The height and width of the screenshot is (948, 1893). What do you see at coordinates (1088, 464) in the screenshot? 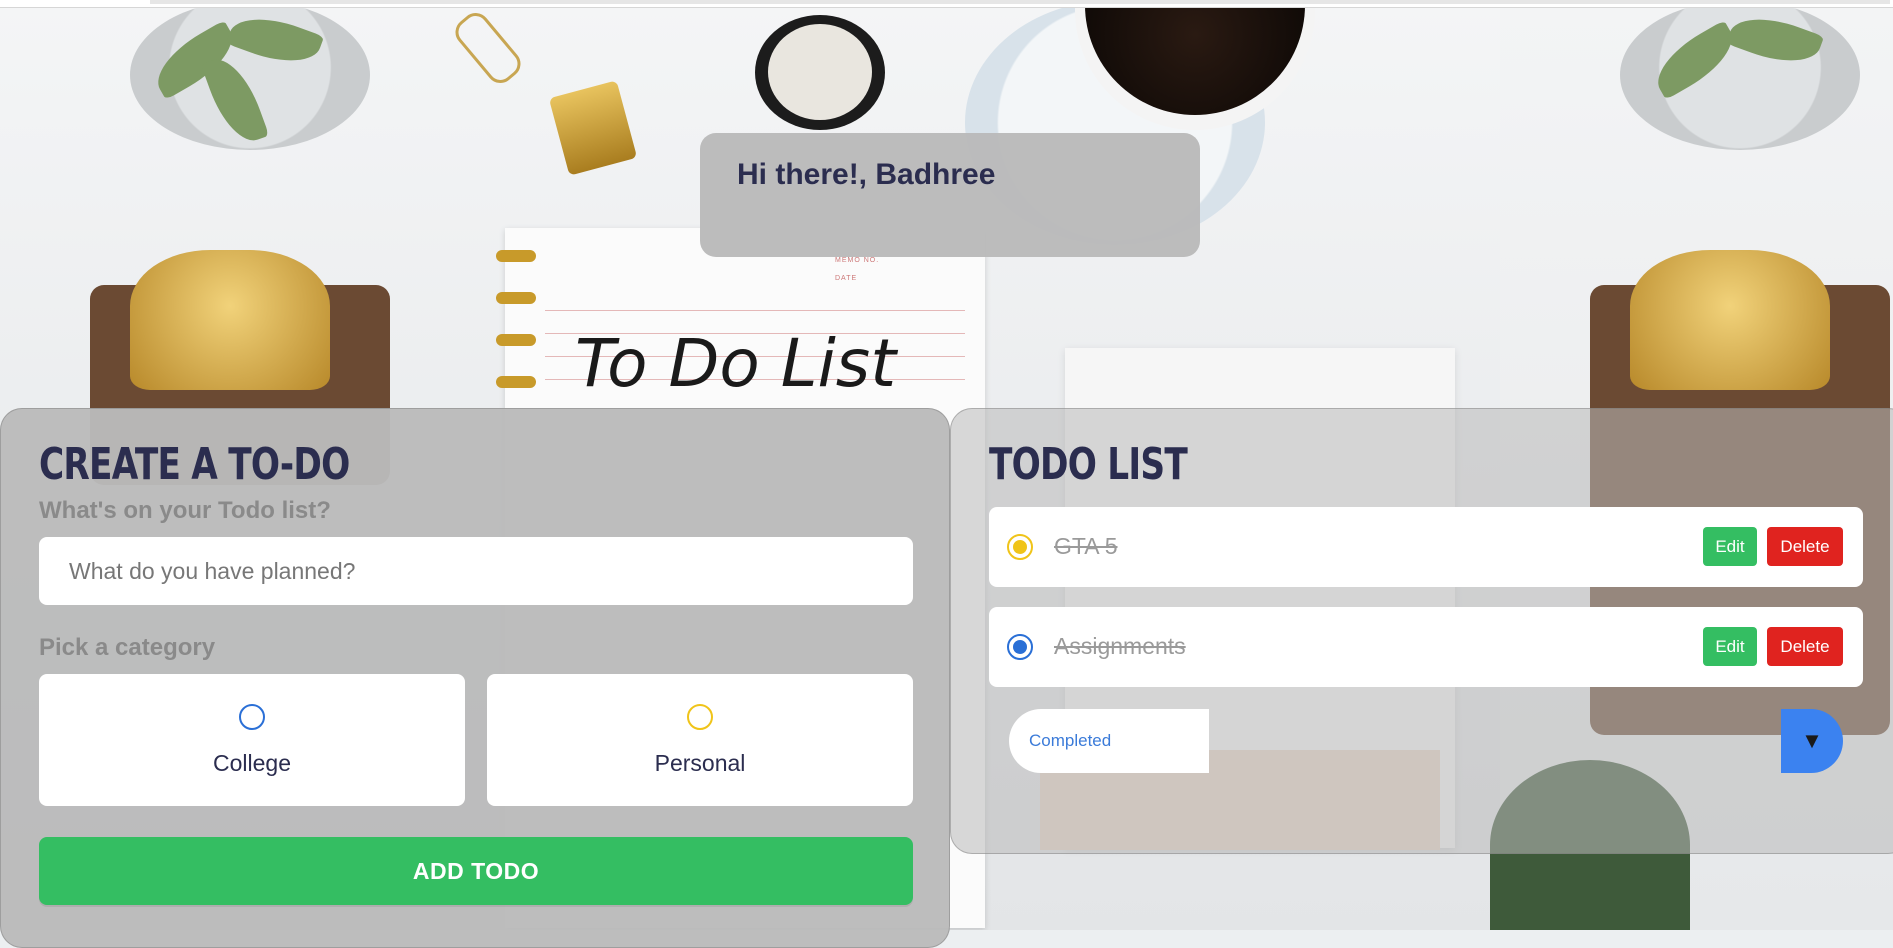
I see `todo-list-title: TODO LIST` at bounding box center [1088, 464].